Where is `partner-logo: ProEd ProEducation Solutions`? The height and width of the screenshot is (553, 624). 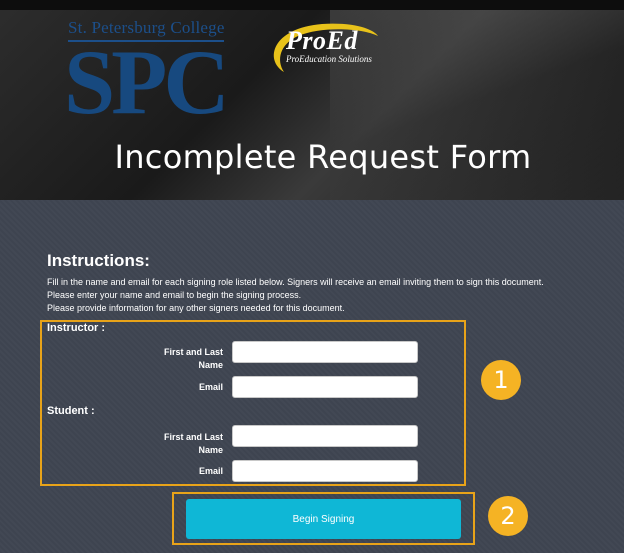 partner-logo: ProEd ProEducation Solutions is located at coordinates (327, 47).